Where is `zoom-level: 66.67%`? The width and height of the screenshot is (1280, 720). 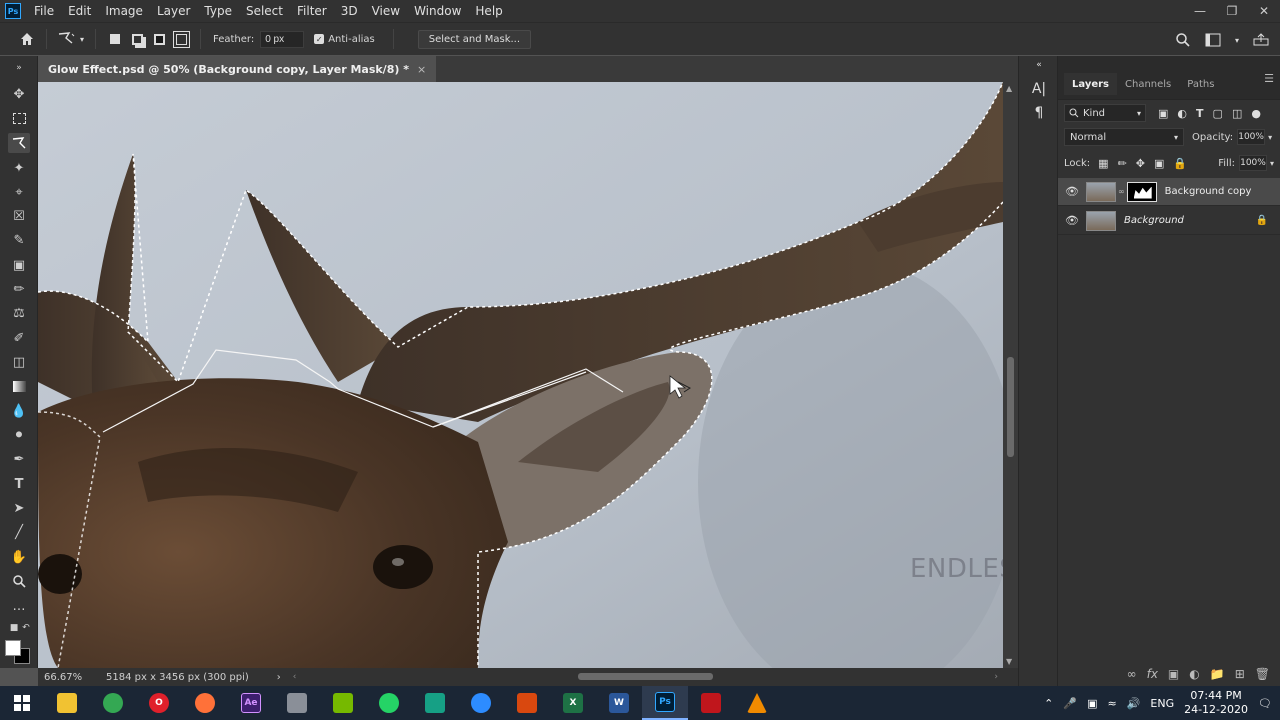
zoom-level: 66.67% is located at coordinates (71, 677).